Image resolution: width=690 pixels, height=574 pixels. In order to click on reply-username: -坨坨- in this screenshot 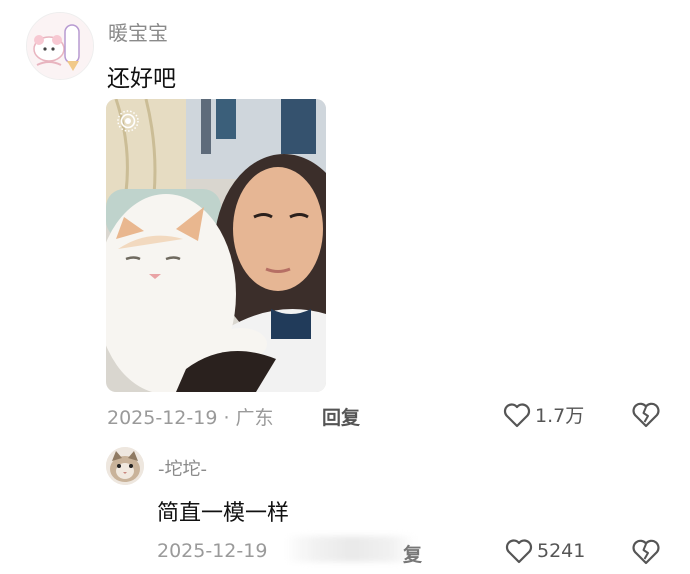, I will do `click(182, 468)`.